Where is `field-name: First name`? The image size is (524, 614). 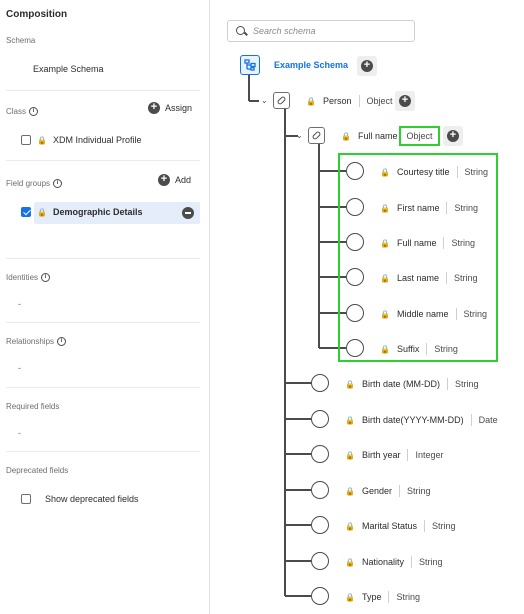 field-name: First name is located at coordinates (418, 208).